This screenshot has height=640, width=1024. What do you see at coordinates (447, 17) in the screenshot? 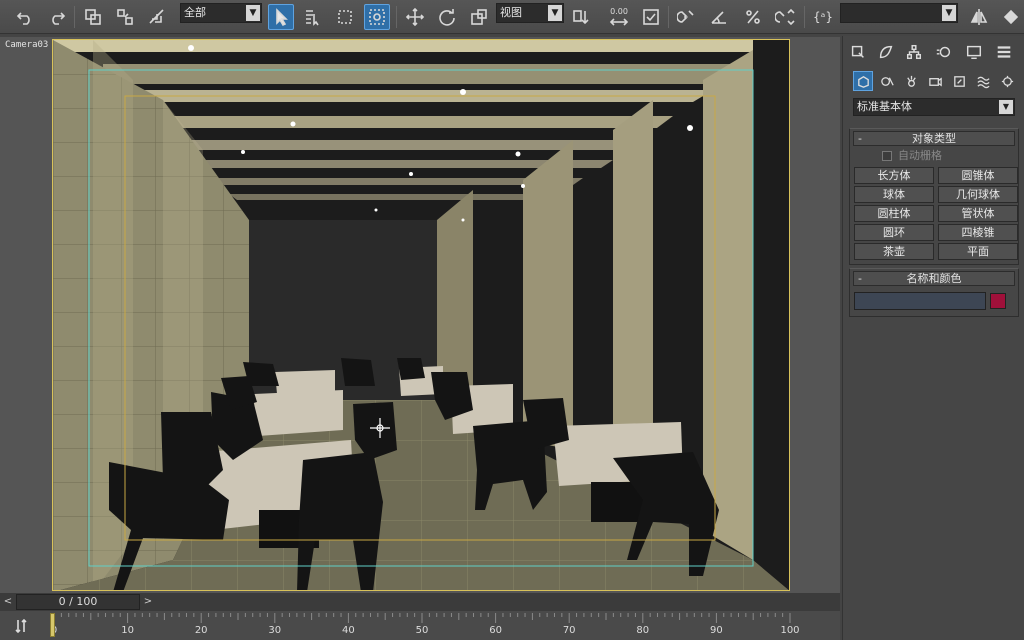
I see `rotate-icon` at bounding box center [447, 17].